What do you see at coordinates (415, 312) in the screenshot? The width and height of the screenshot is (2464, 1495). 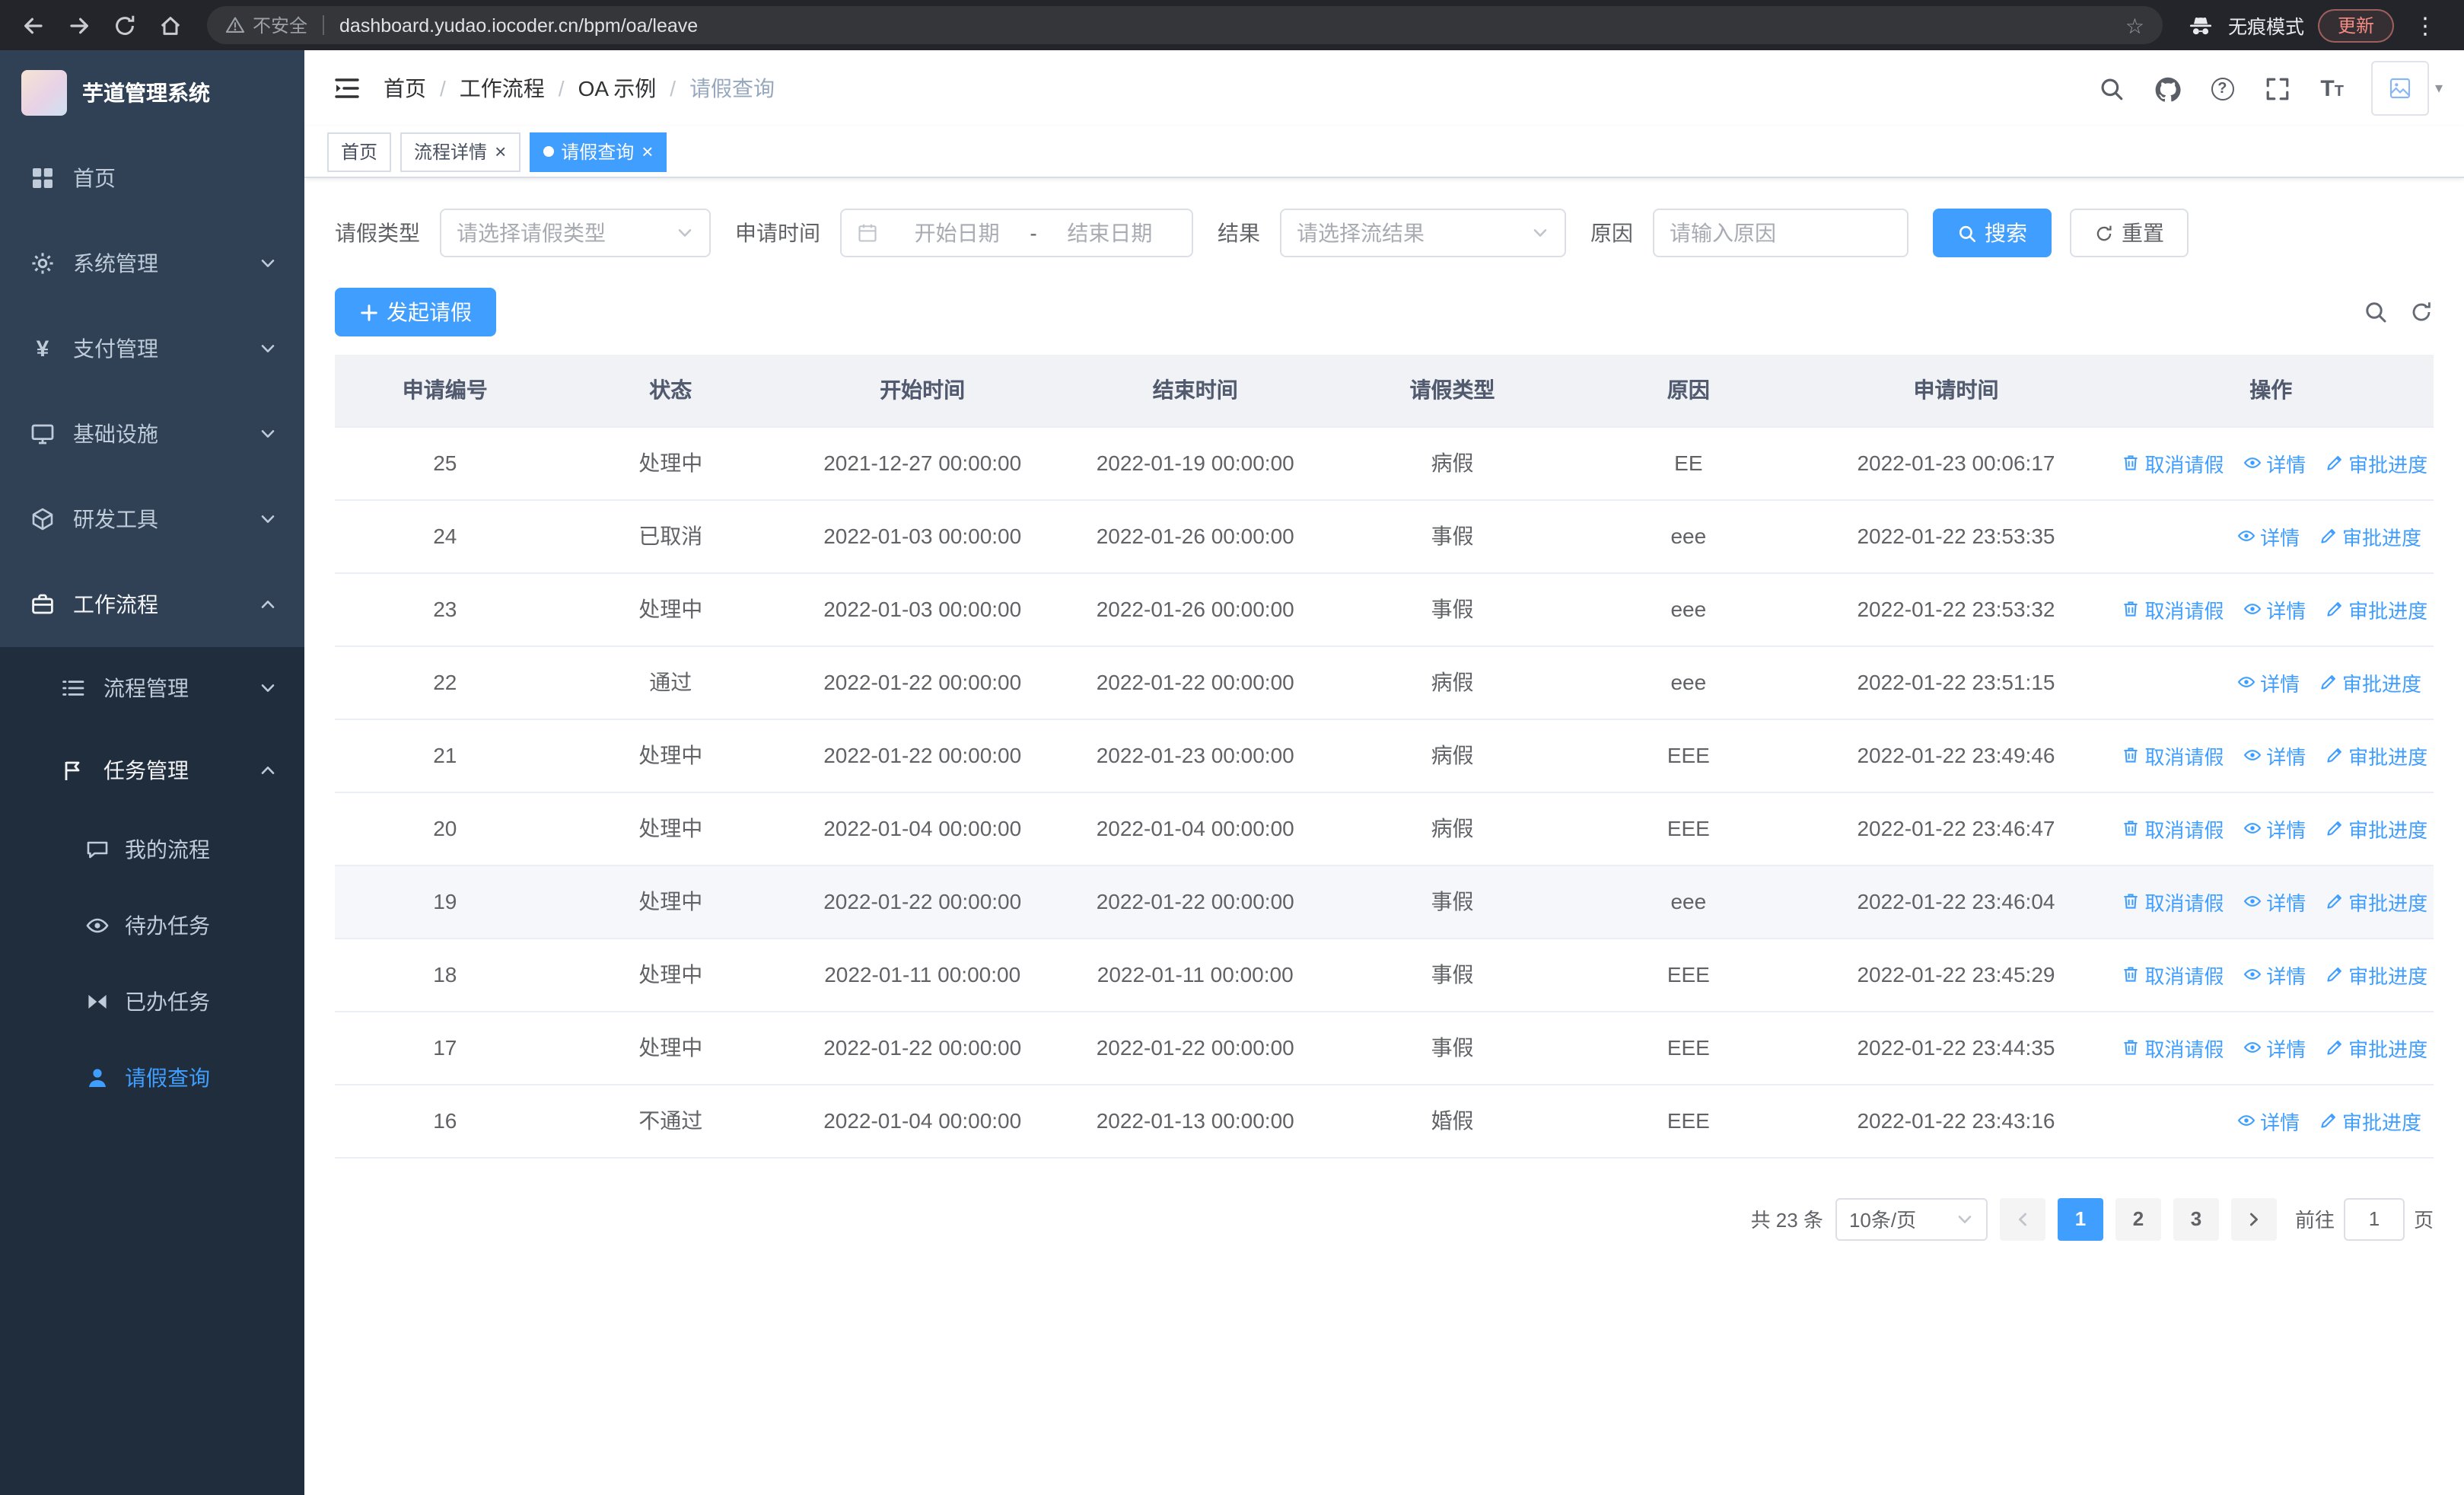 I see `create-leave-button: 发起请假` at bounding box center [415, 312].